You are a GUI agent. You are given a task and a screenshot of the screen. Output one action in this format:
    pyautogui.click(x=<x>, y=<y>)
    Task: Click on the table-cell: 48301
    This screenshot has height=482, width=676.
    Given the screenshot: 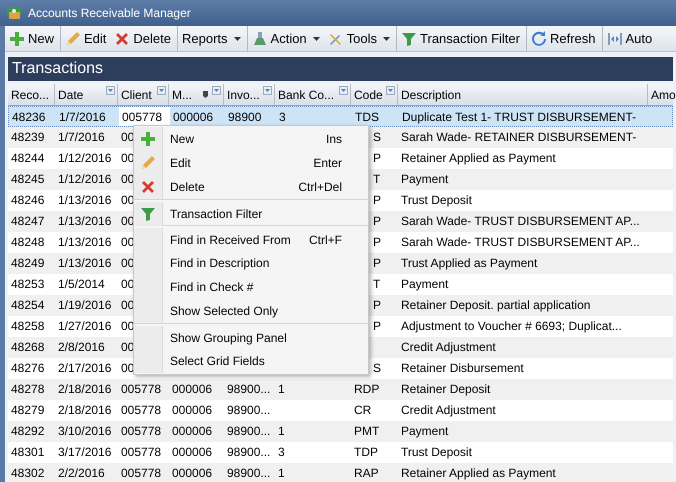 What is the action you would take?
    pyautogui.click(x=27, y=452)
    